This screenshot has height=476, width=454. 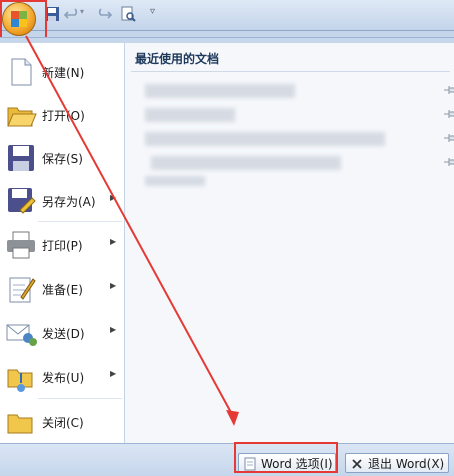 What do you see at coordinates (21, 245) in the screenshot?
I see `printer-icon` at bounding box center [21, 245].